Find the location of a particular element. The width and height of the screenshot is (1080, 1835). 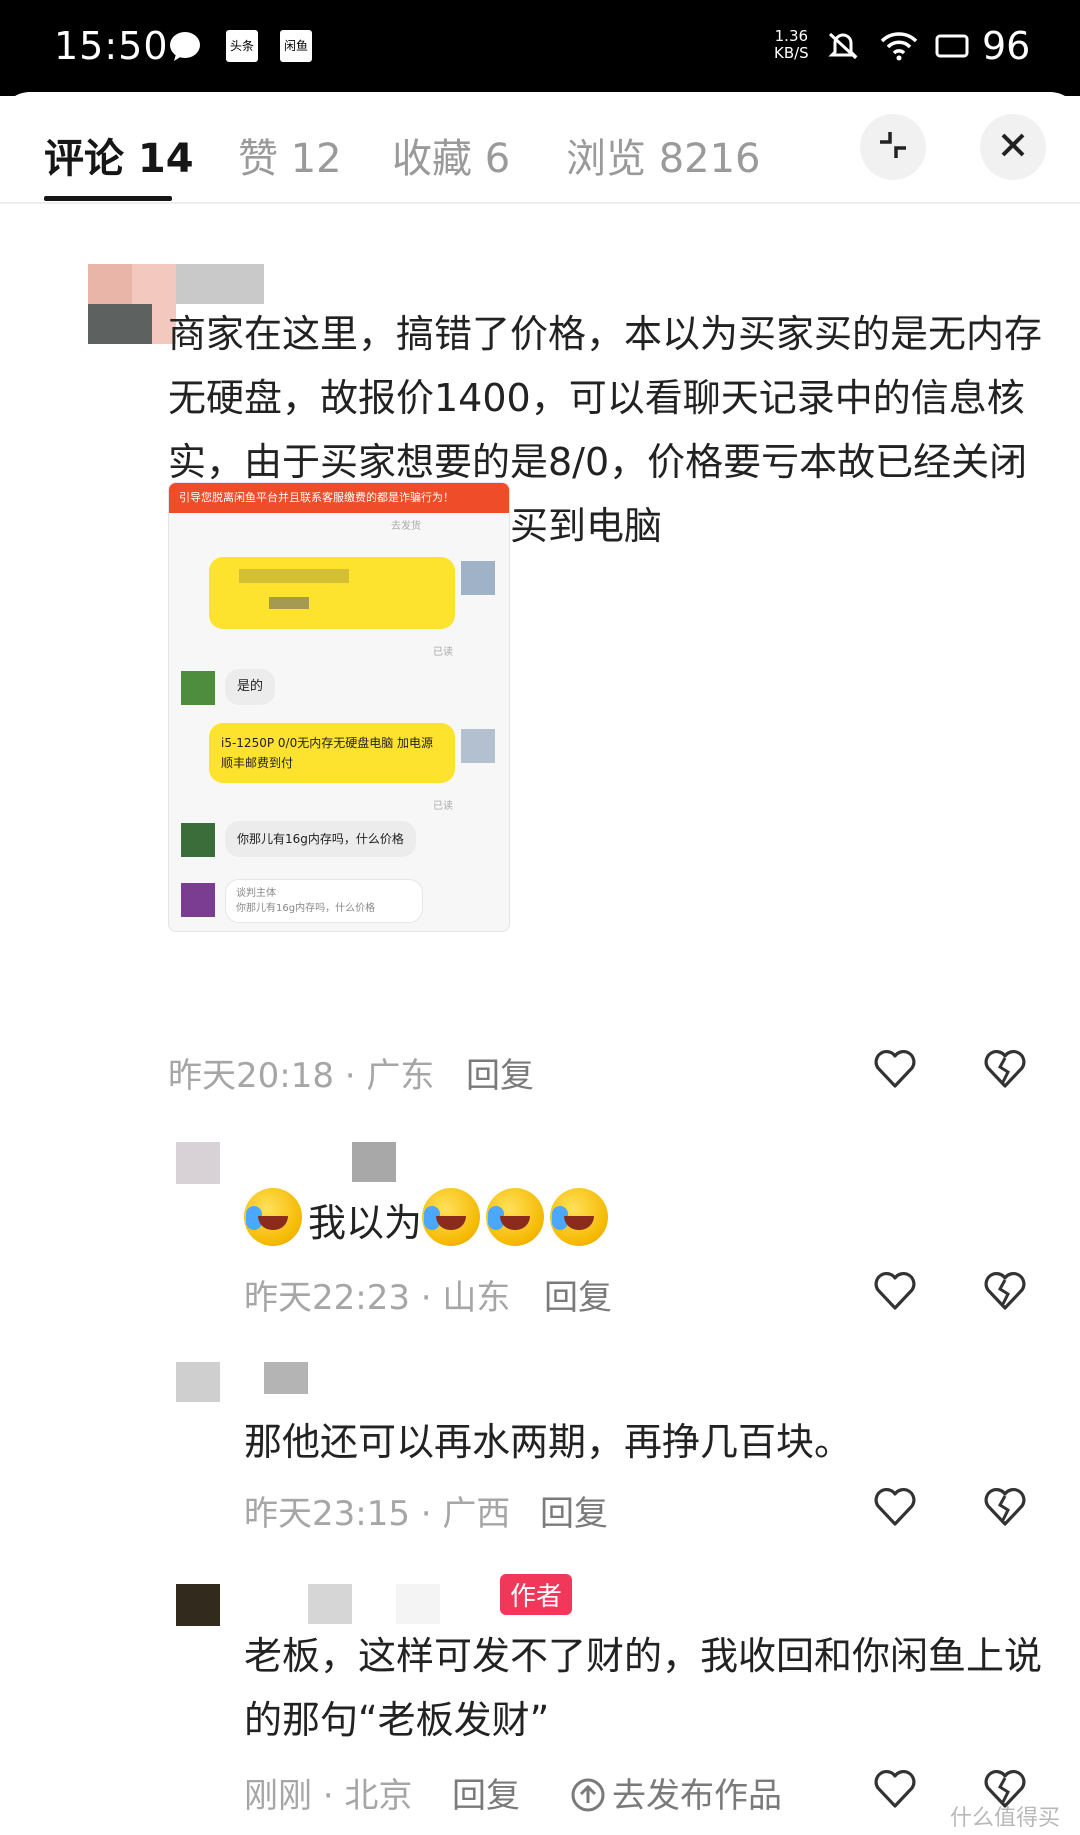

close-button is located at coordinates (1013, 147).